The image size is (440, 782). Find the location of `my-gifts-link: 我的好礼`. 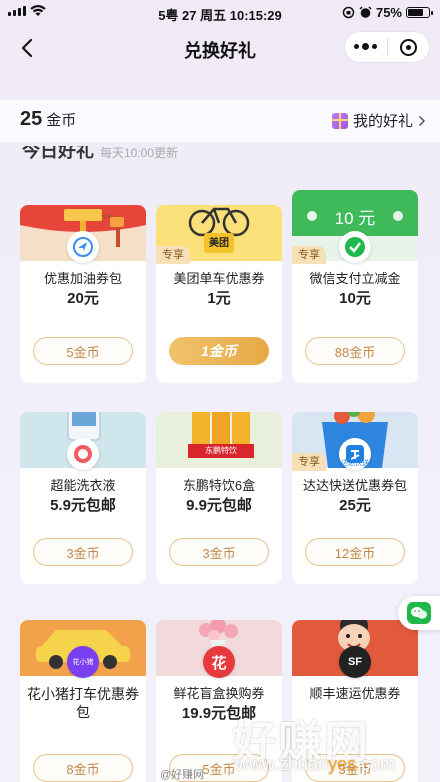

my-gifts-link: 我的好礼 is located at coordinates (378, 120).